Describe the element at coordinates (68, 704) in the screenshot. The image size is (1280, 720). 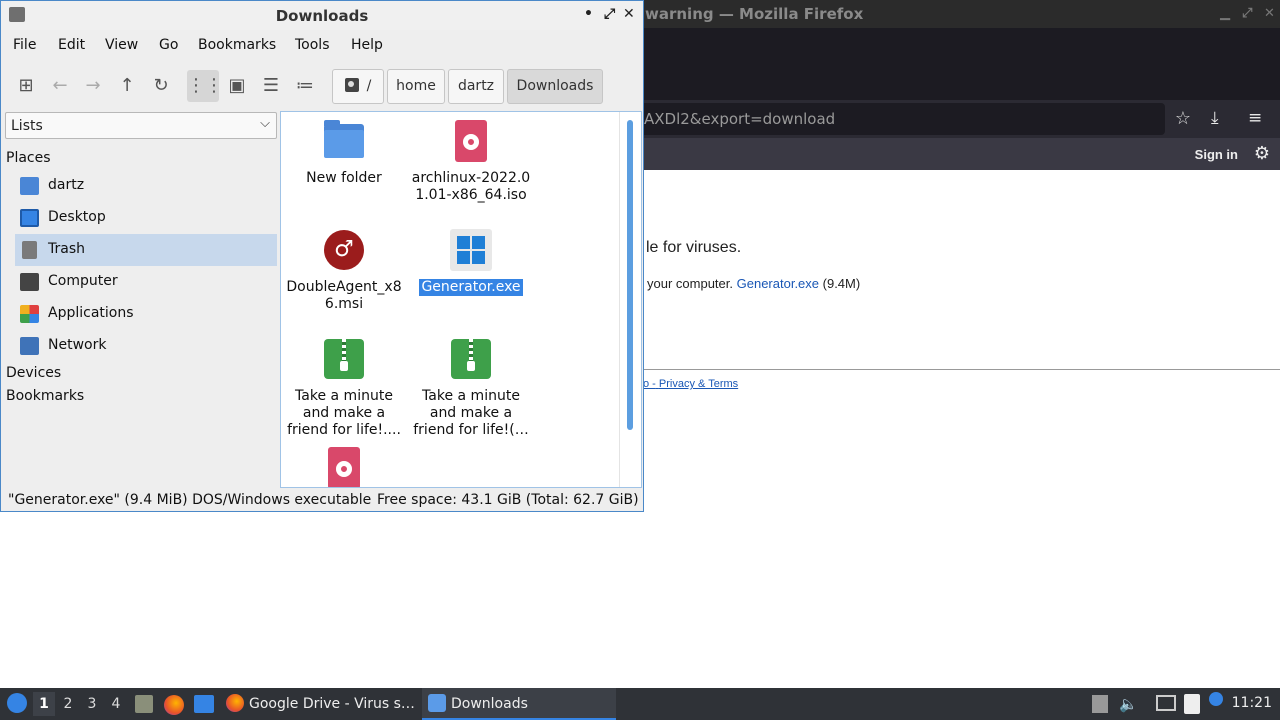
I see `workspace-2: 2` at that location.